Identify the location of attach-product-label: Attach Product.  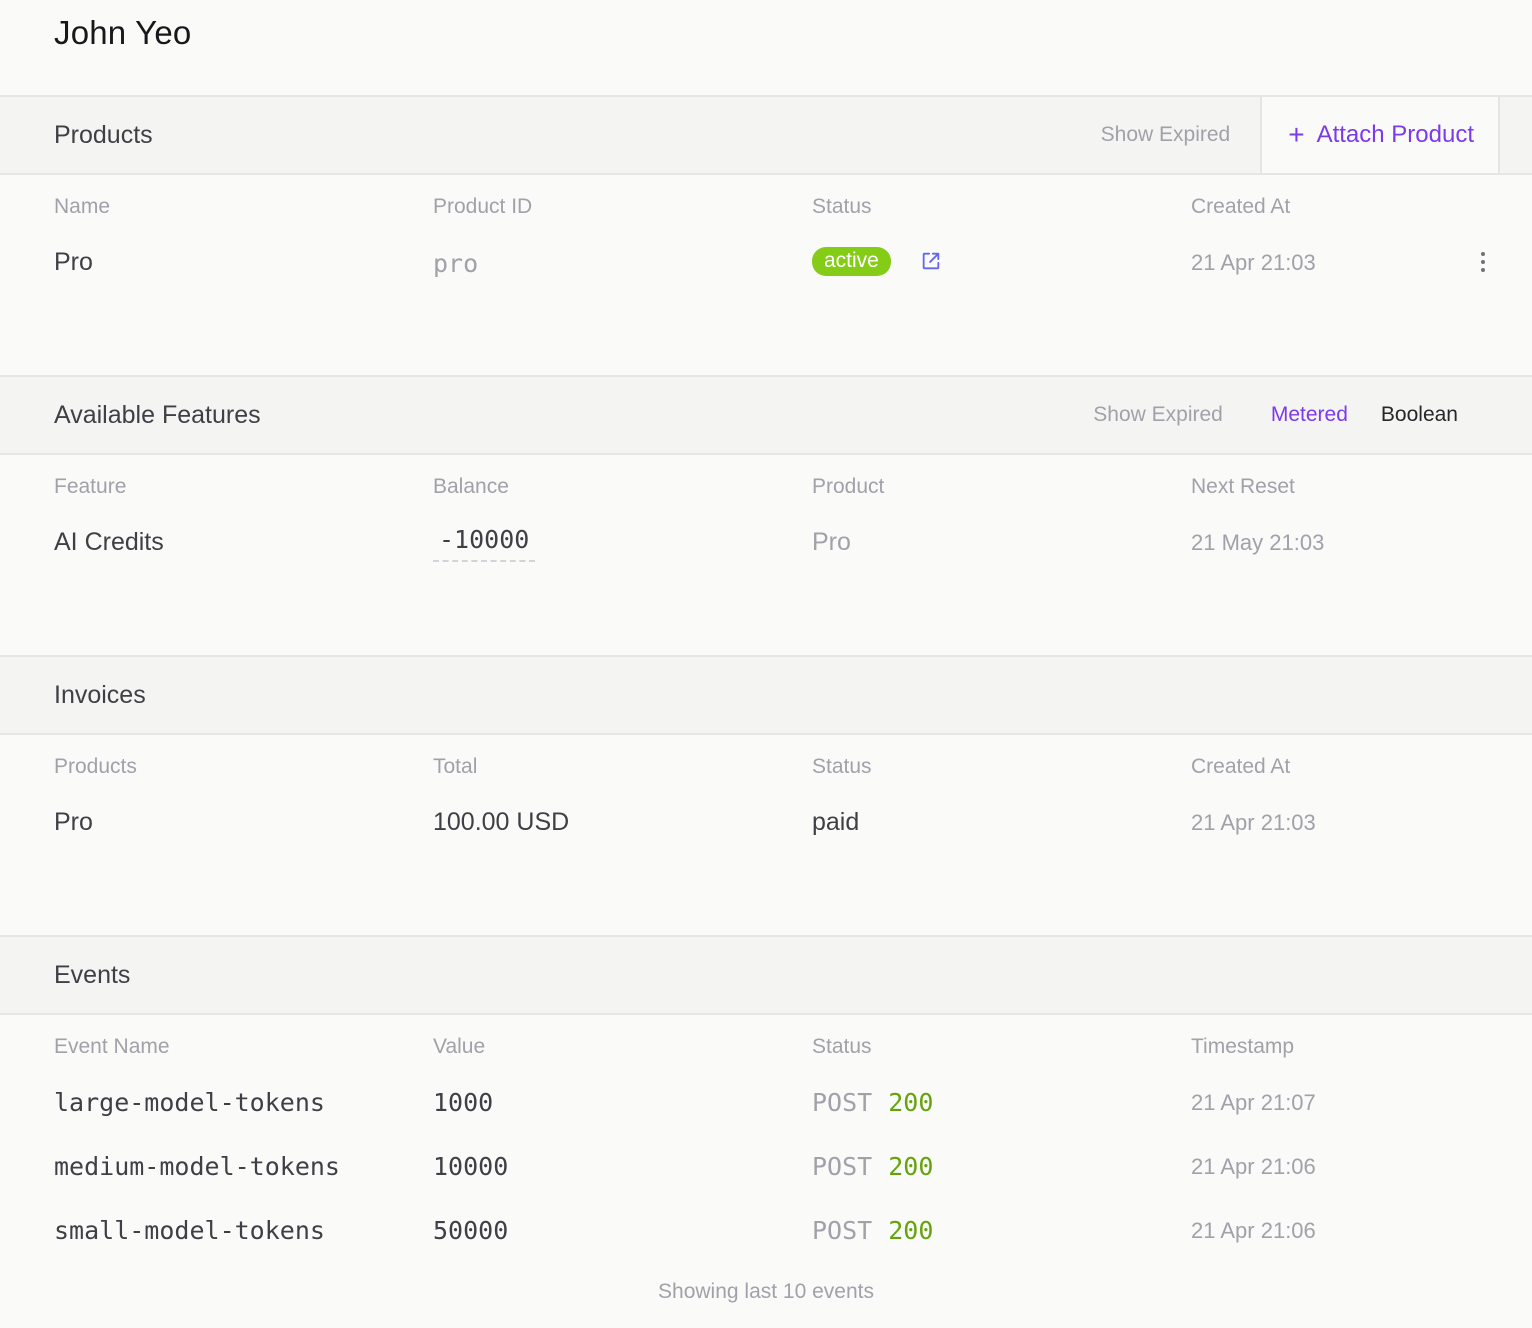
(1395, 134).